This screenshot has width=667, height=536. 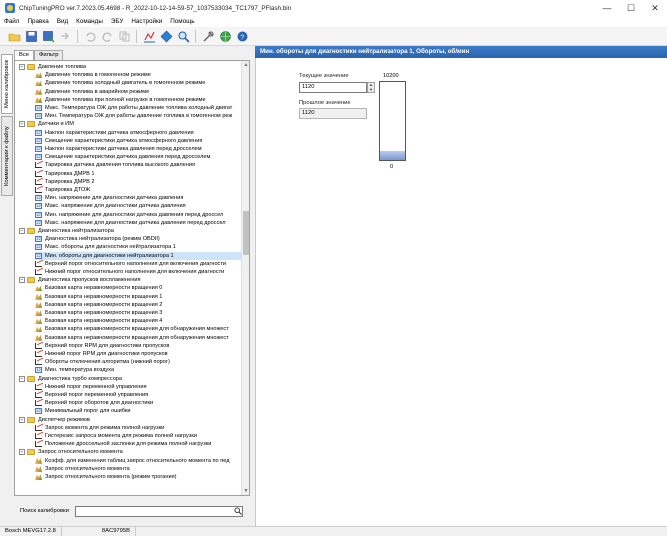 I want to click on tree-item: Верхний порог переменной управления, so click(x=138, y=395).